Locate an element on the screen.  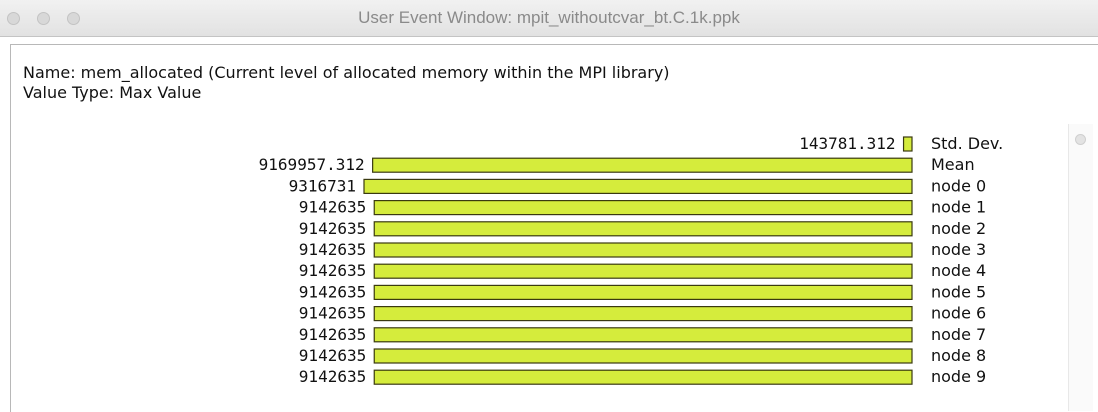
scroll-thumb-icon is located at coordinates (1080, 139).